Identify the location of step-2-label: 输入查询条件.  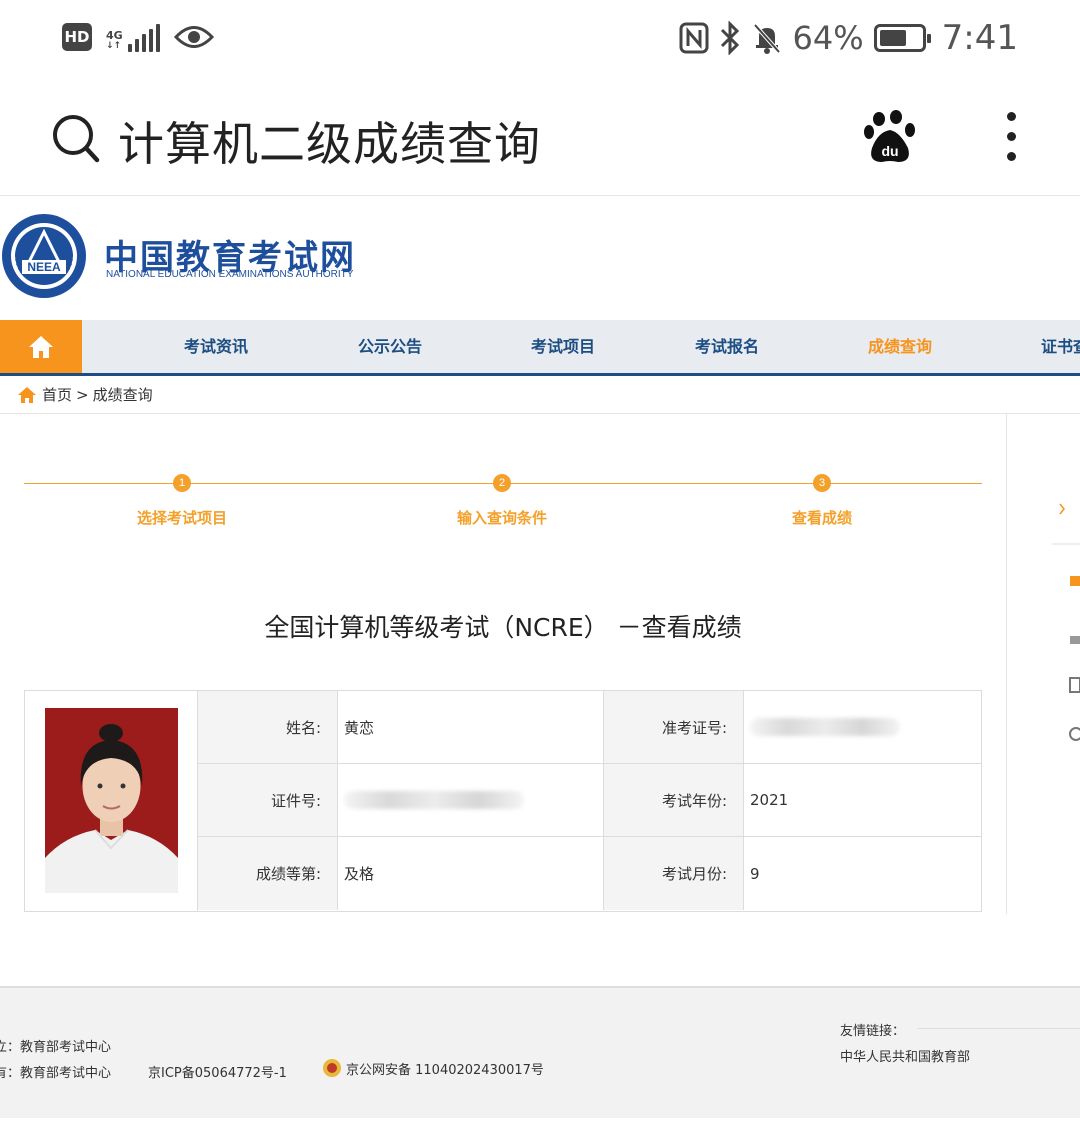
(501, 518).